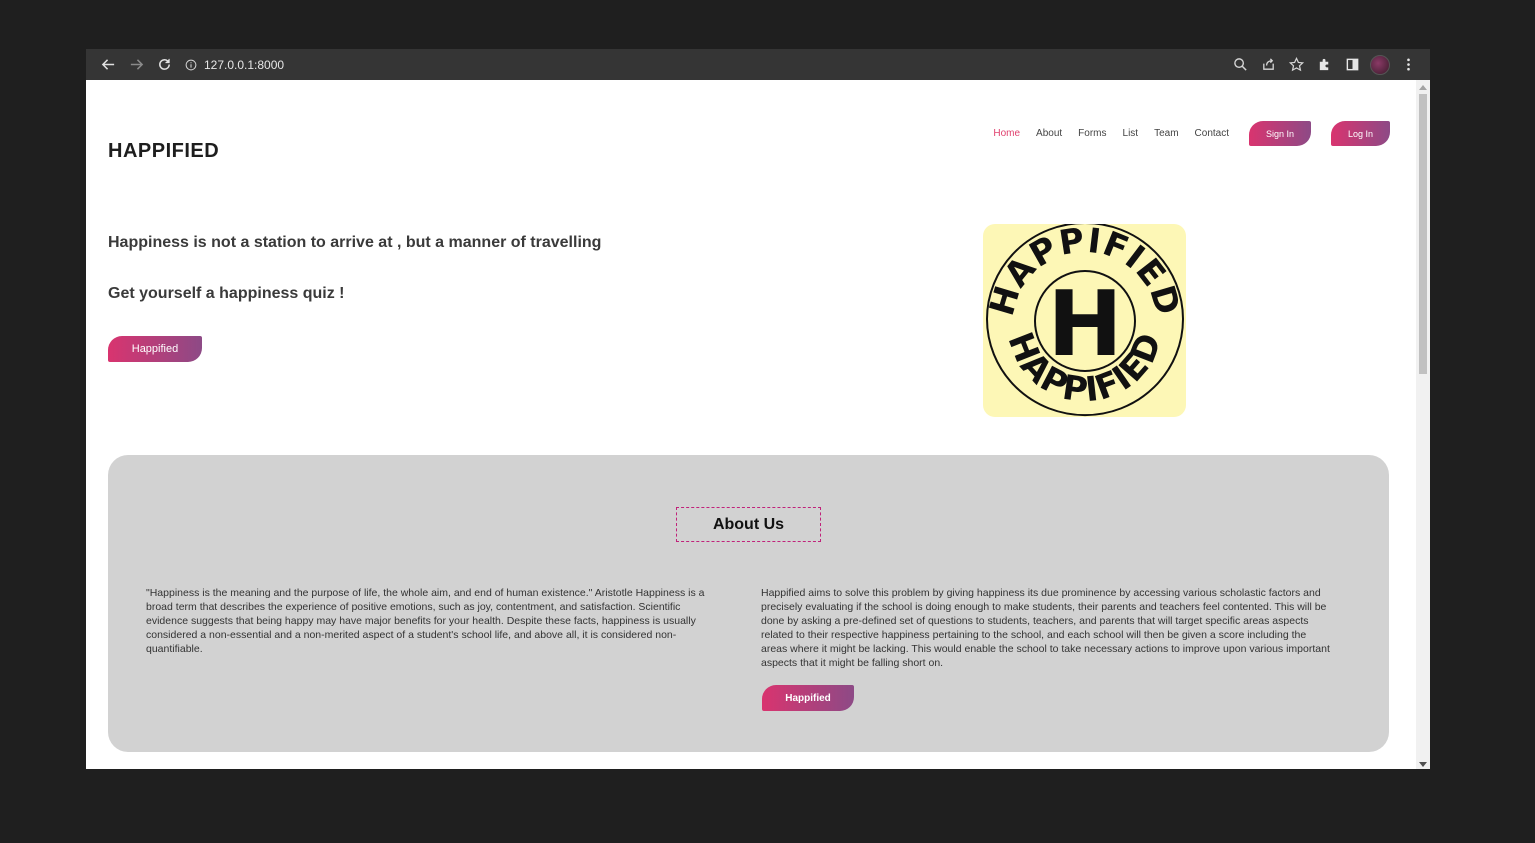  Describe the element at coordinates (226, 293) in the screenshot. I see `hero-quiz-text: Get yourself a happiness quiz !` at that location.